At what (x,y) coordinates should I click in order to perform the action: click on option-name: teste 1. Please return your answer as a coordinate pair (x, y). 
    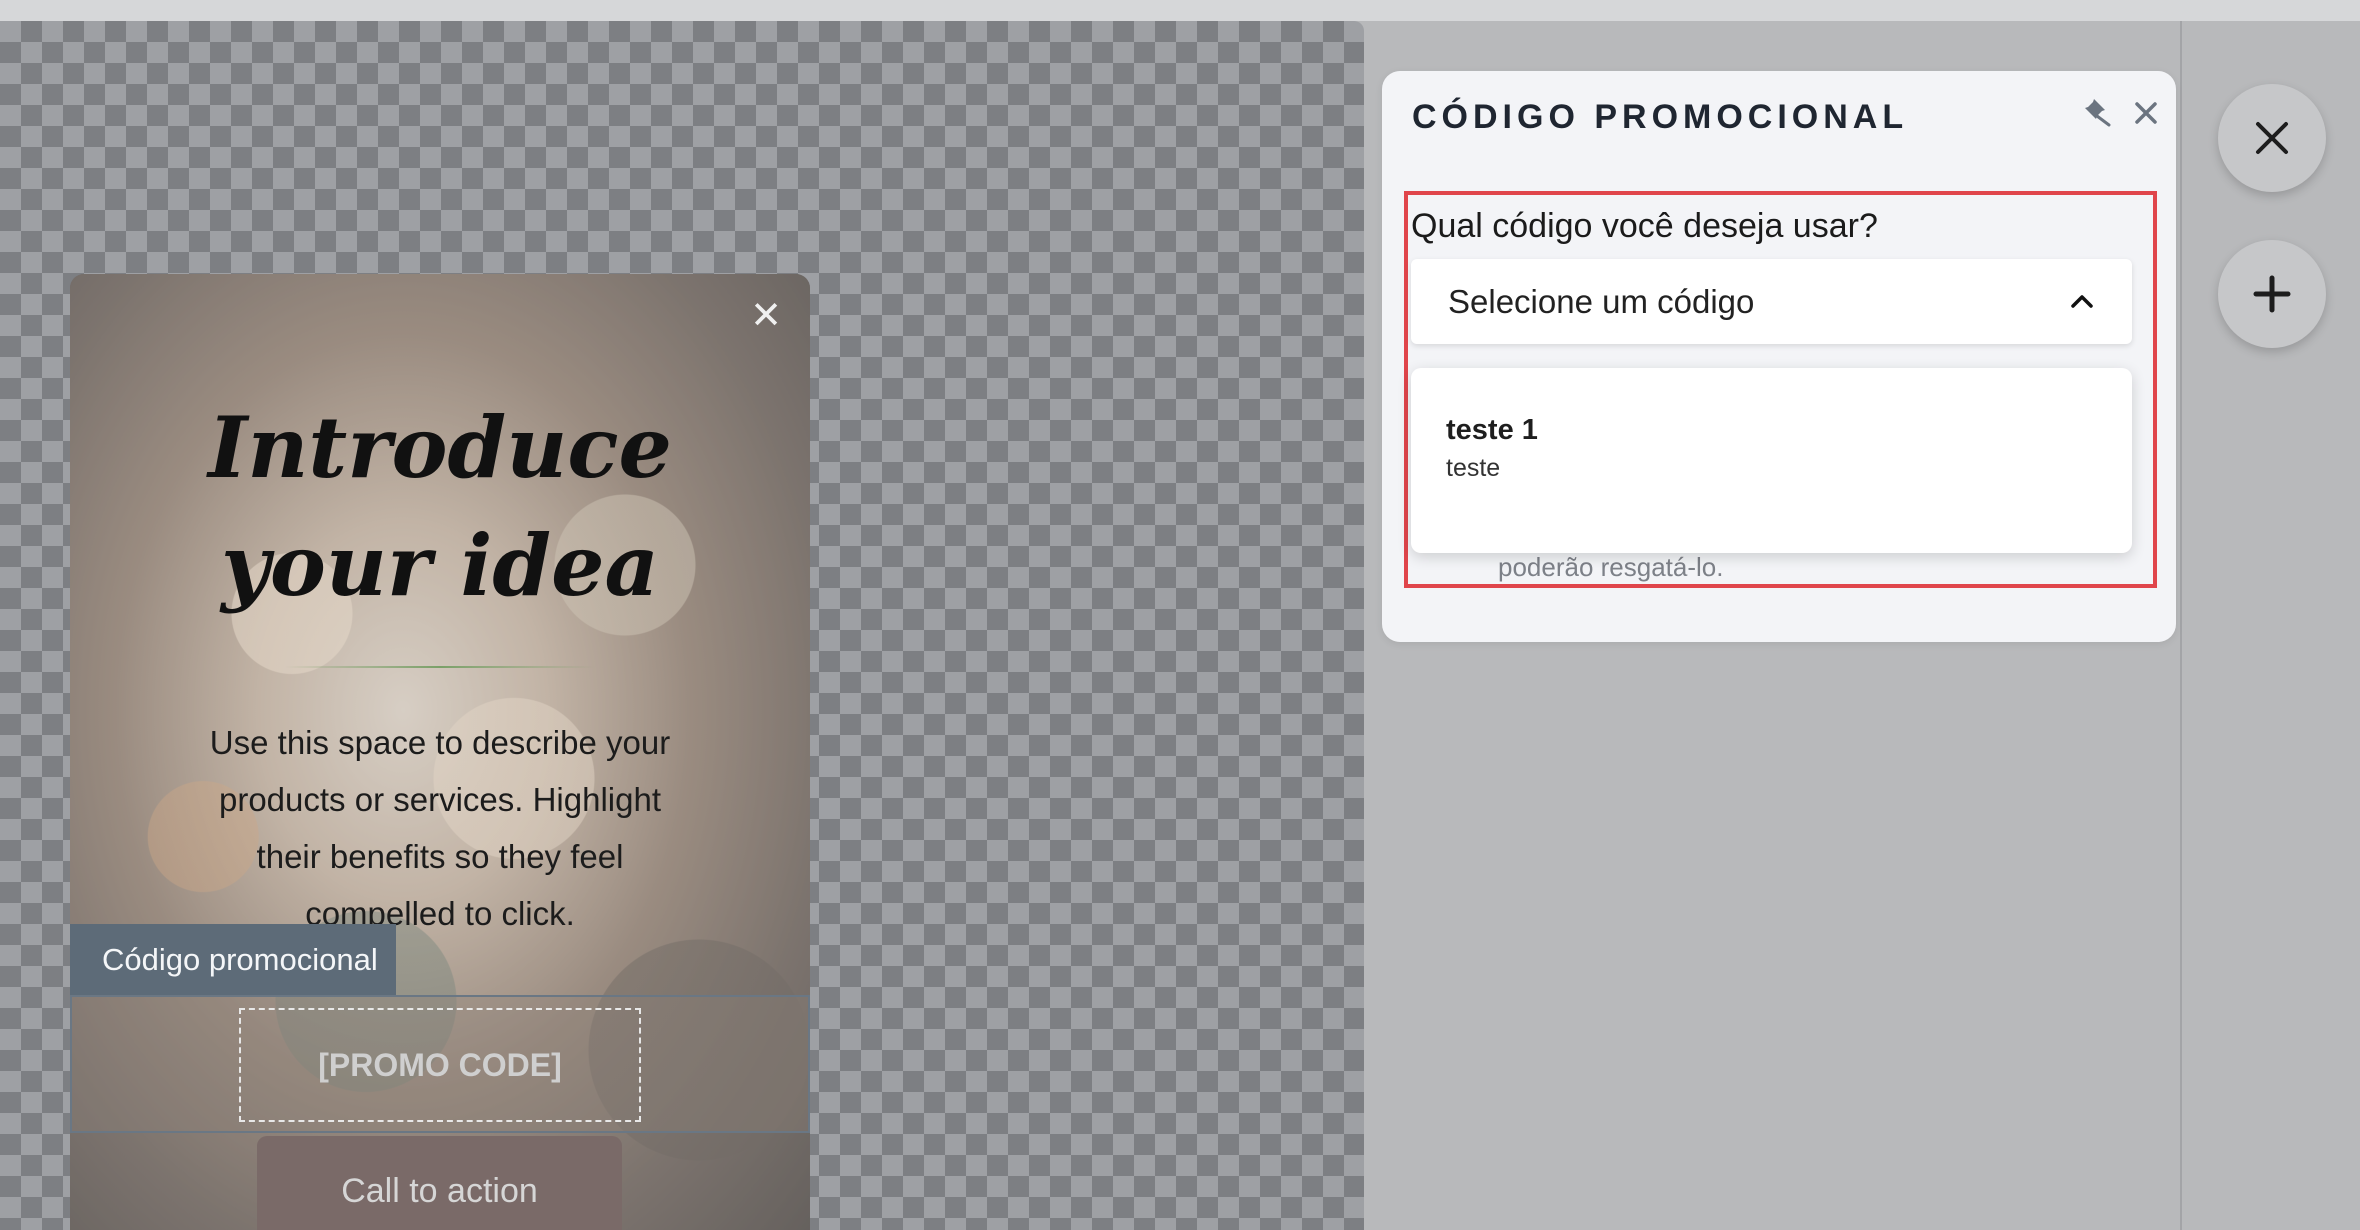
    Looking at the image, I should click on (1492, 430).